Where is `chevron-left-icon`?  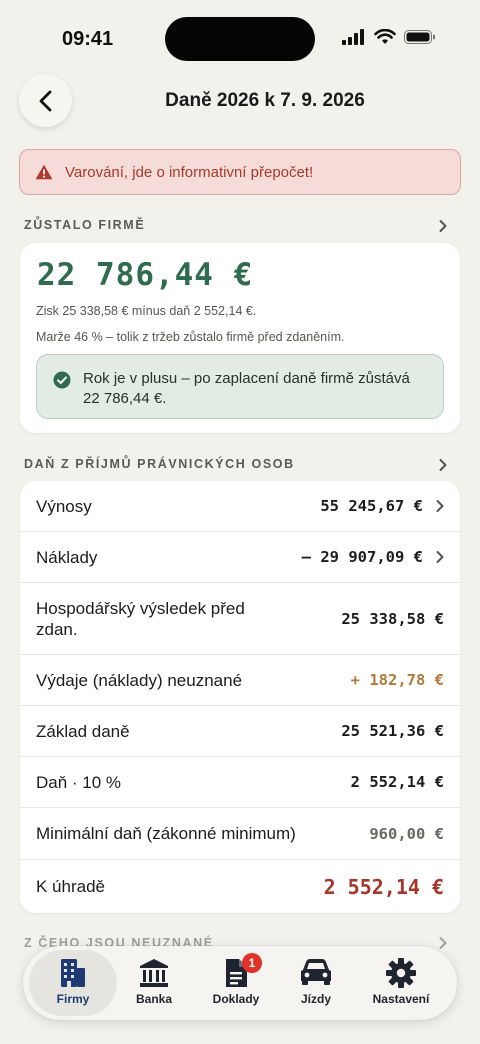 chevron-left-icon is located at coordinates (45, 100).